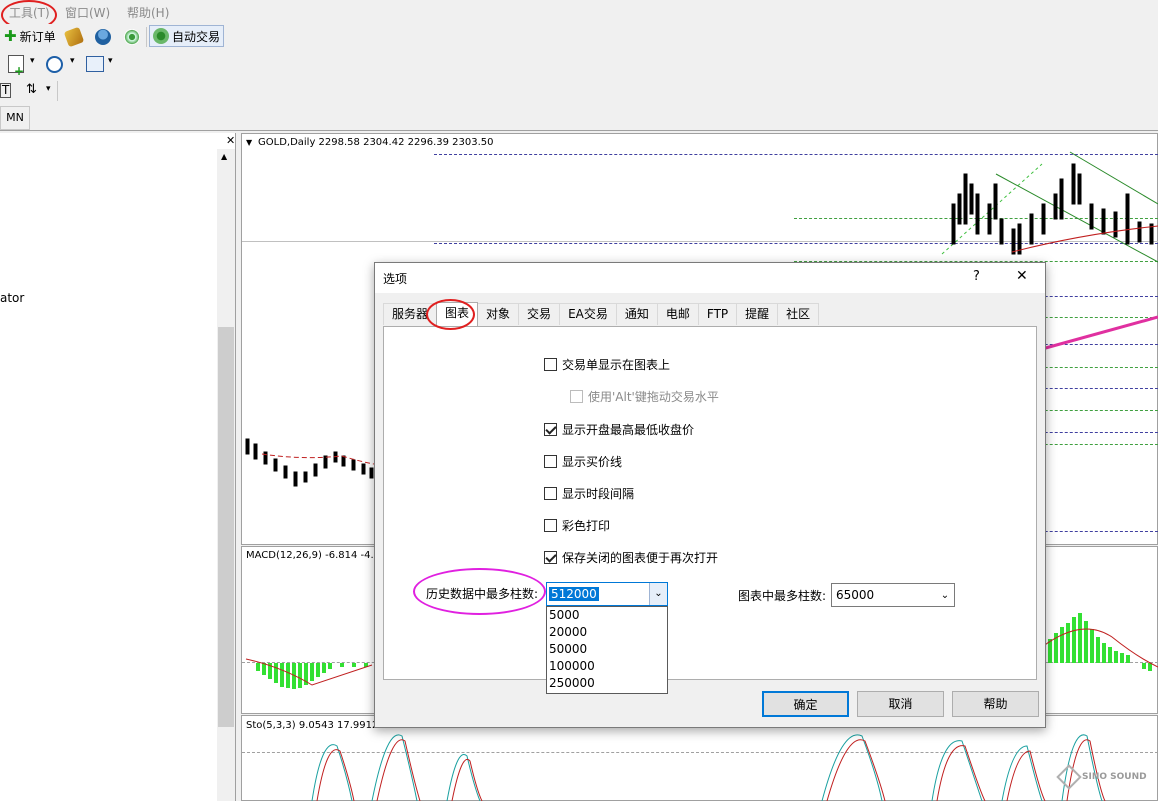 The width and height of the screenshot is (1158, 801). Describe the element at coordinates (498, 314) in the screenshot. I see `tab-2: 对象` at that location.